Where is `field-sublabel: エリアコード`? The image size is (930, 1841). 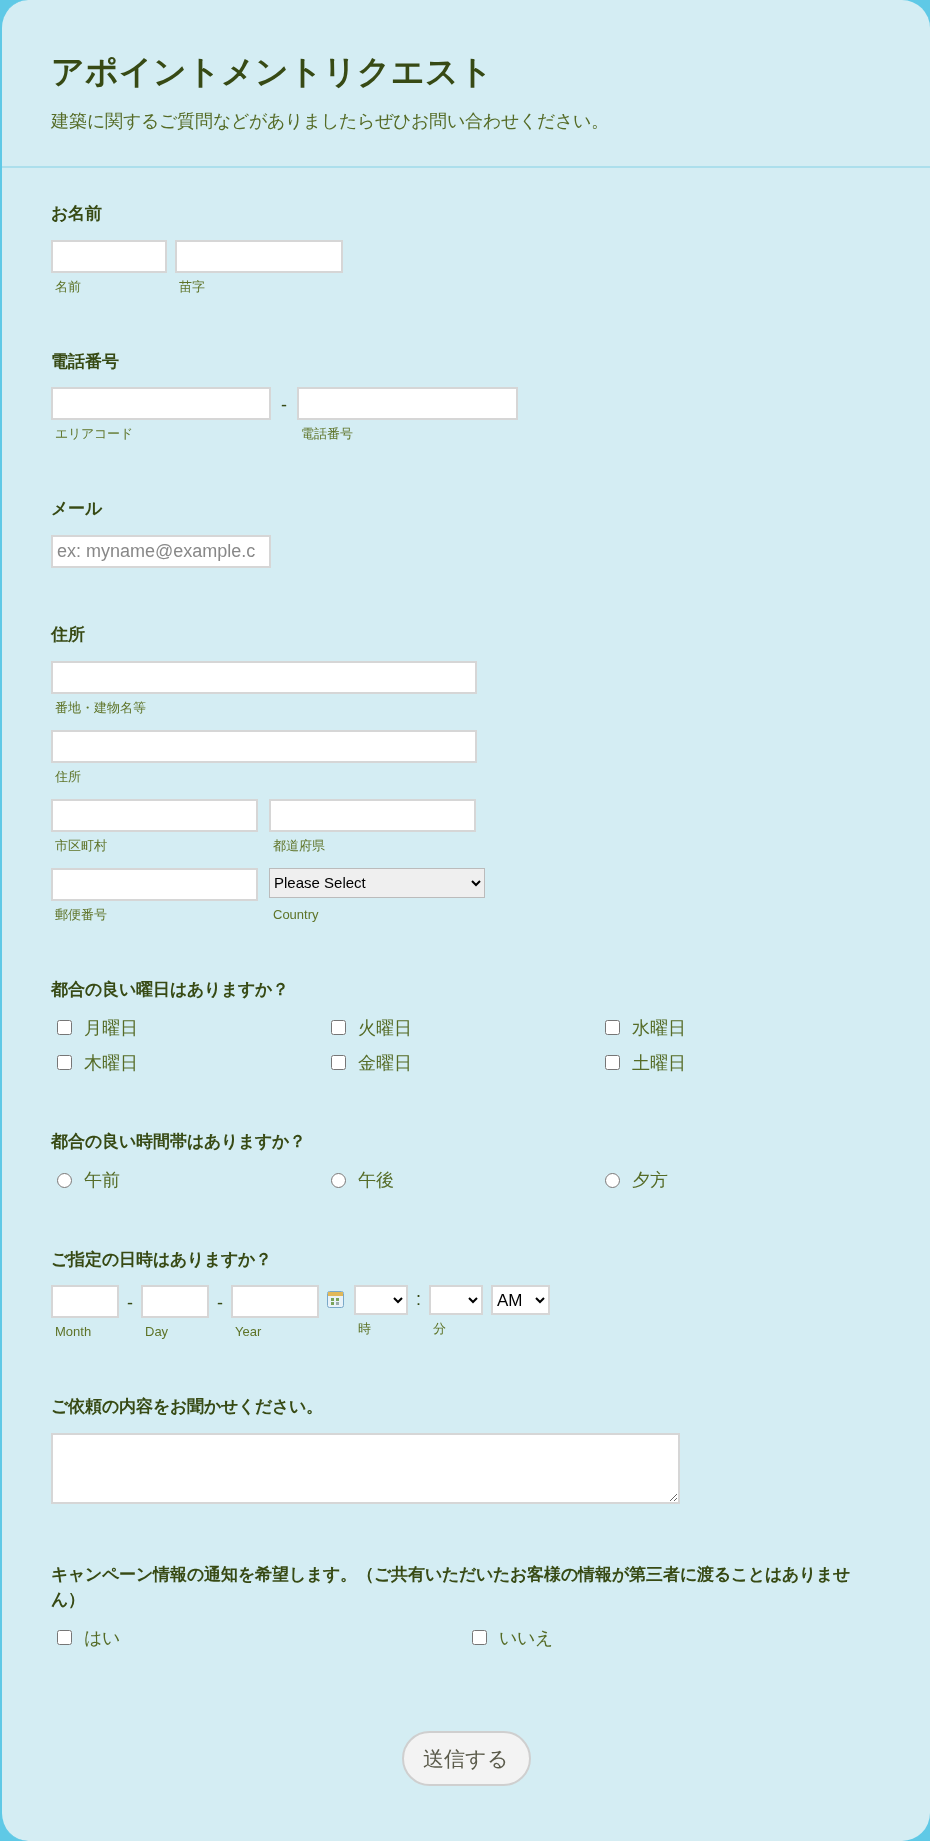 field-sublabel: エリアコード is located at coordinates (94, 434).